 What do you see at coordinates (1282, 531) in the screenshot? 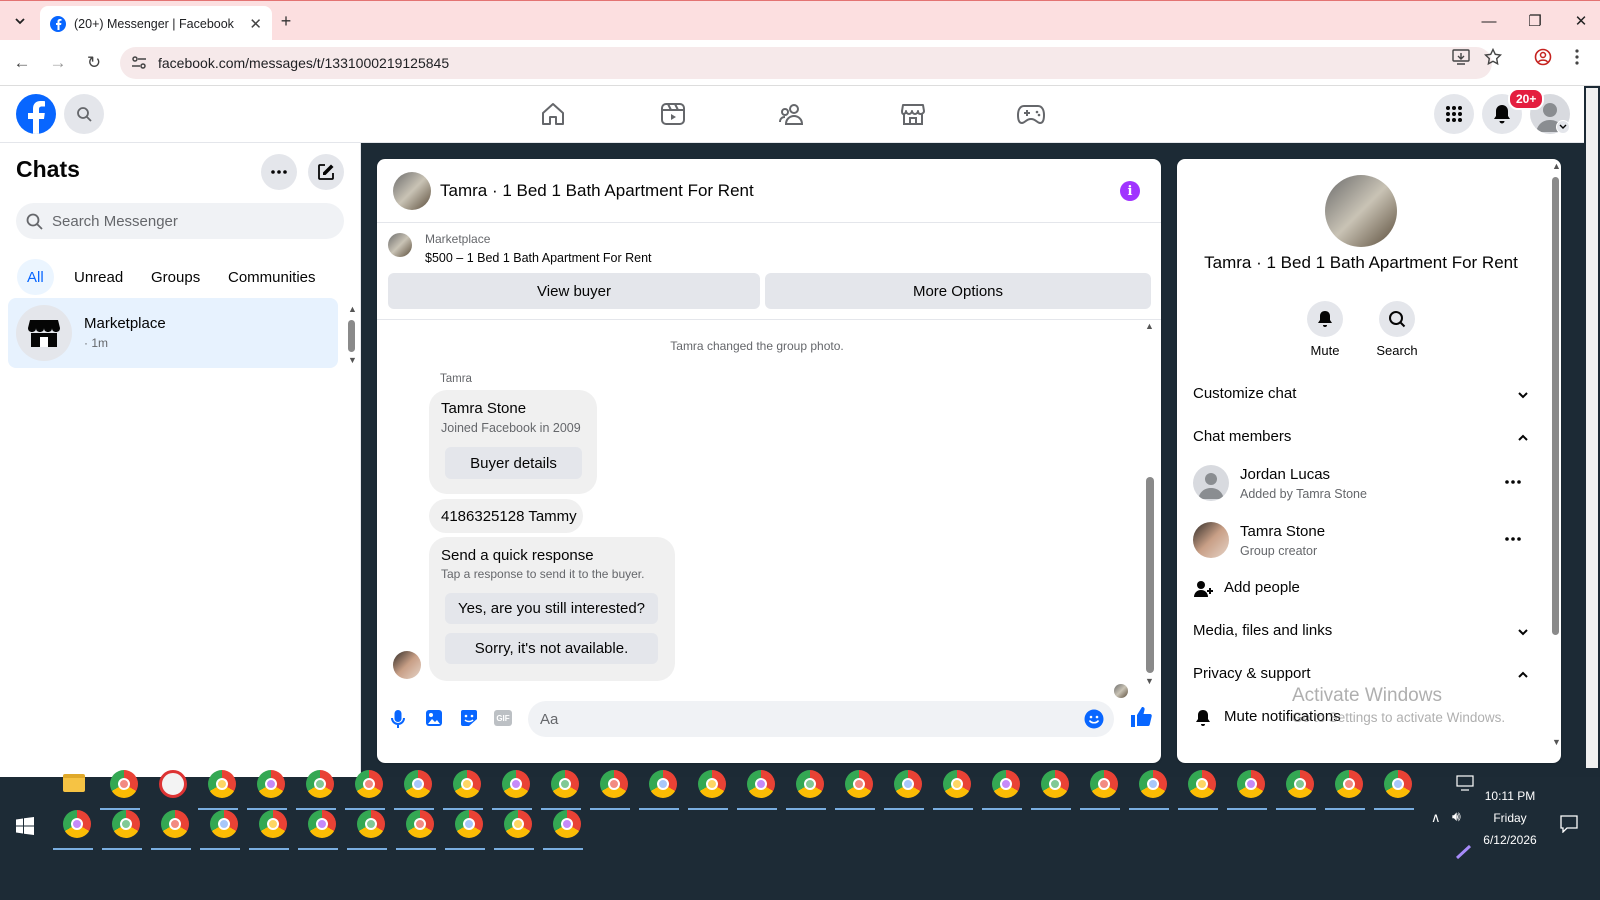
I see `member-name: Tamra Stone` at bounding box center [1282, 531].